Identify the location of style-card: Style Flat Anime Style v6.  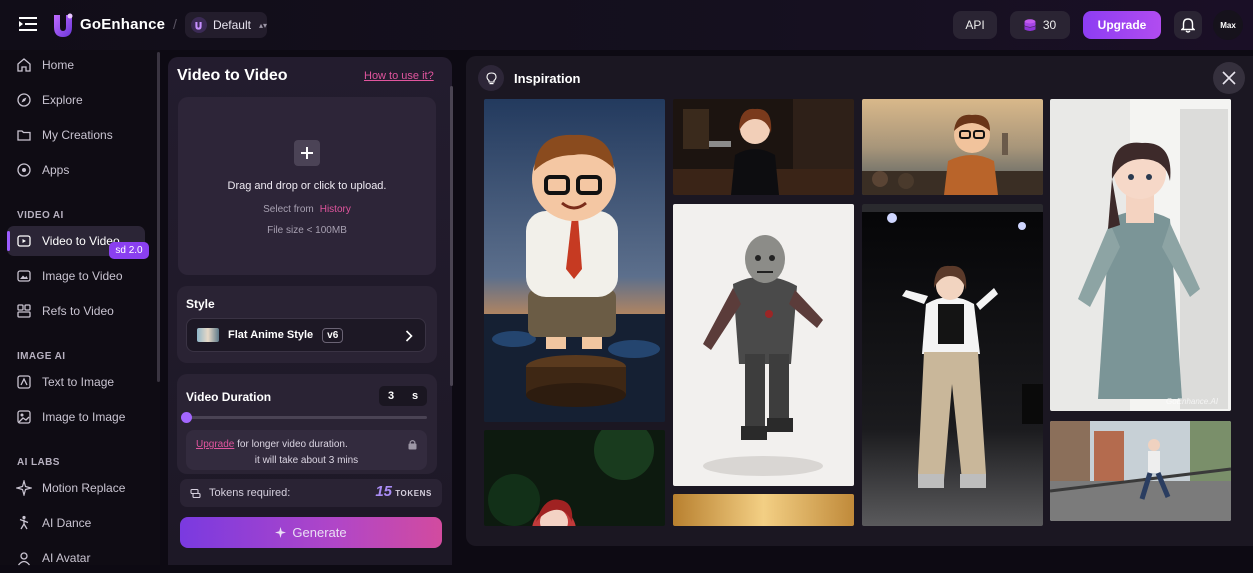
(307, 324).